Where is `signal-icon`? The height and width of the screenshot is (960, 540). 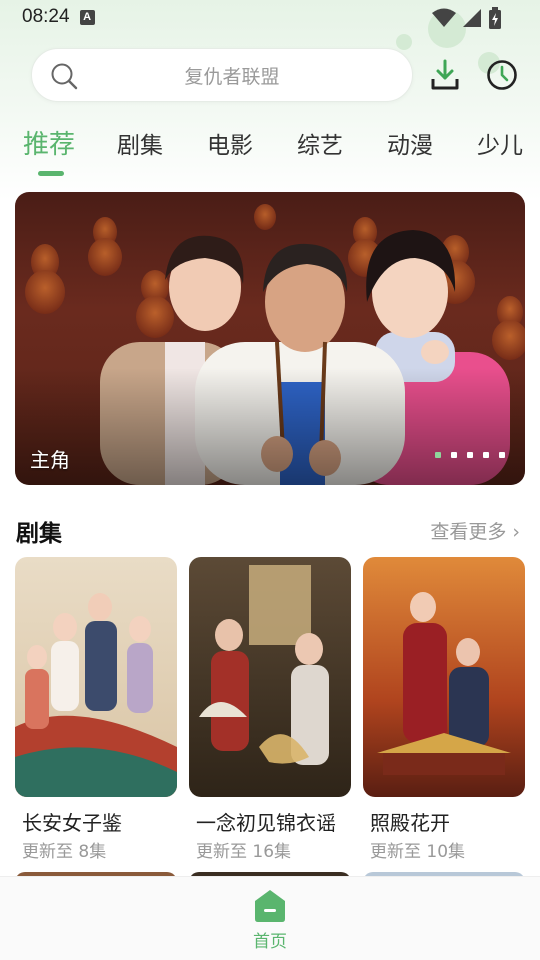 signal-icon is located at coordinates (472, 18).